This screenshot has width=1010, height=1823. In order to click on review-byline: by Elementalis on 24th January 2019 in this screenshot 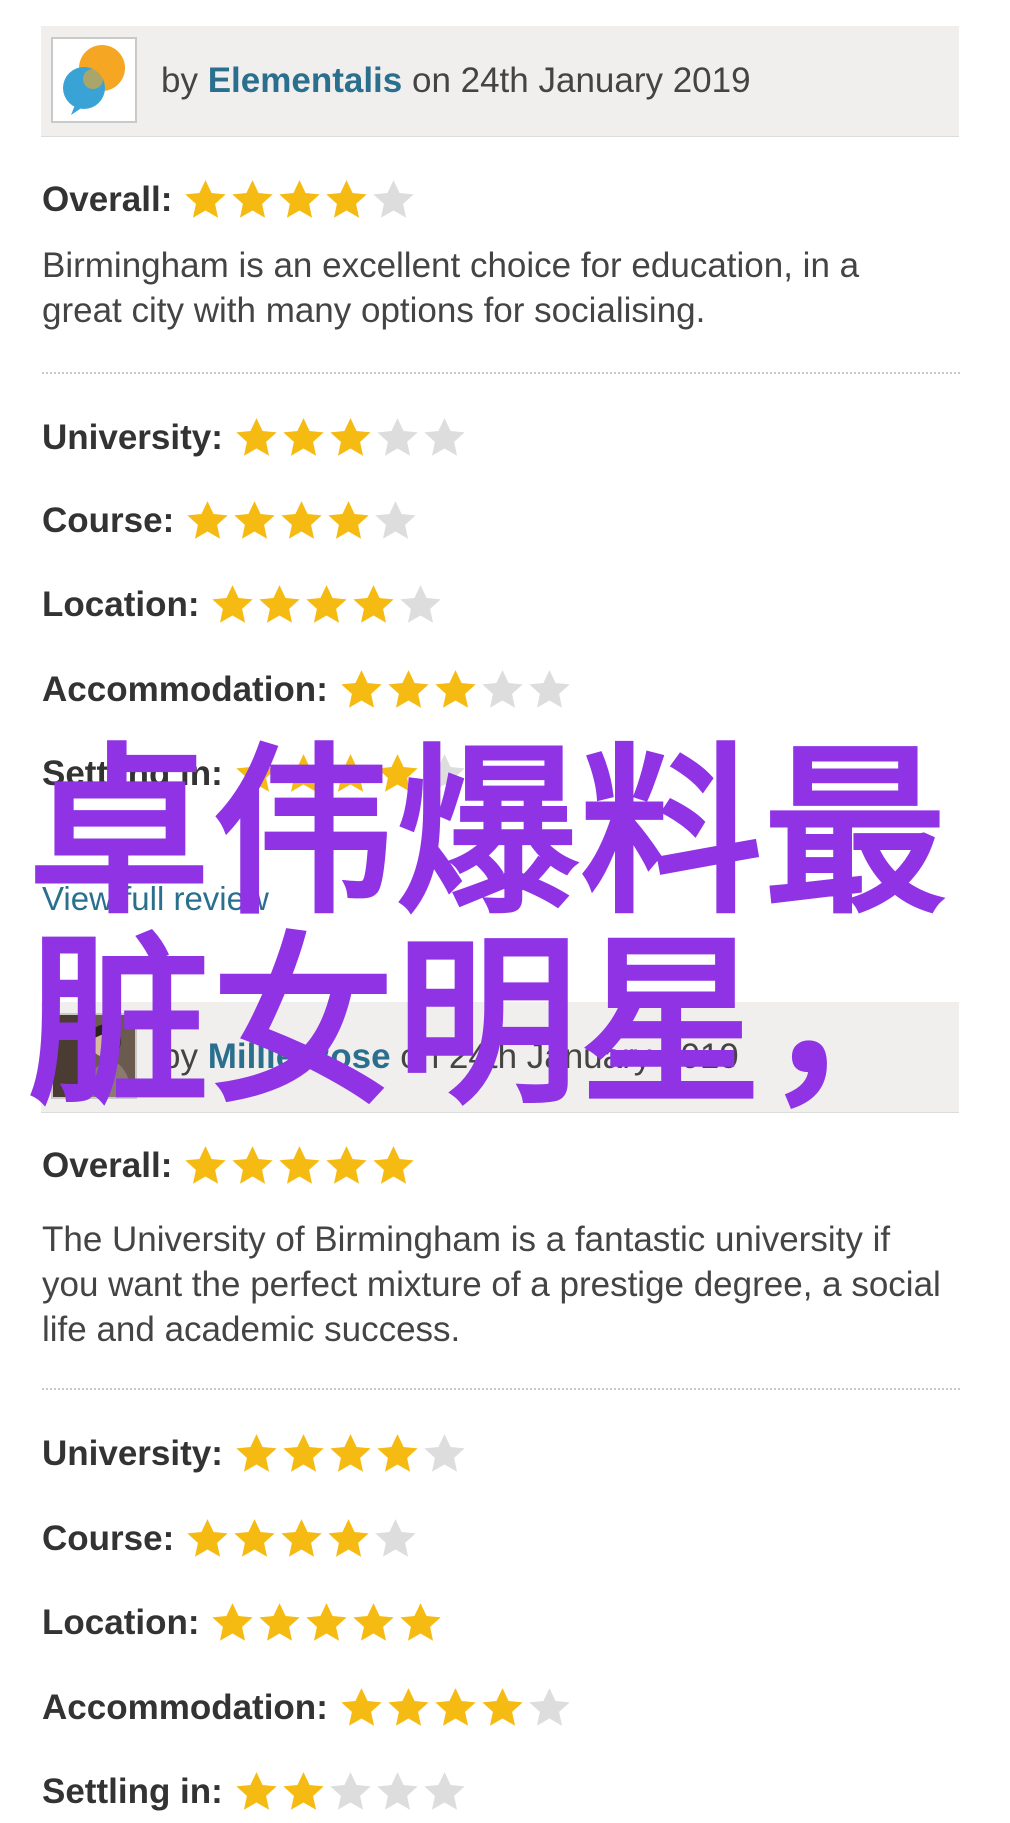, I will do `click(456, 81)`.